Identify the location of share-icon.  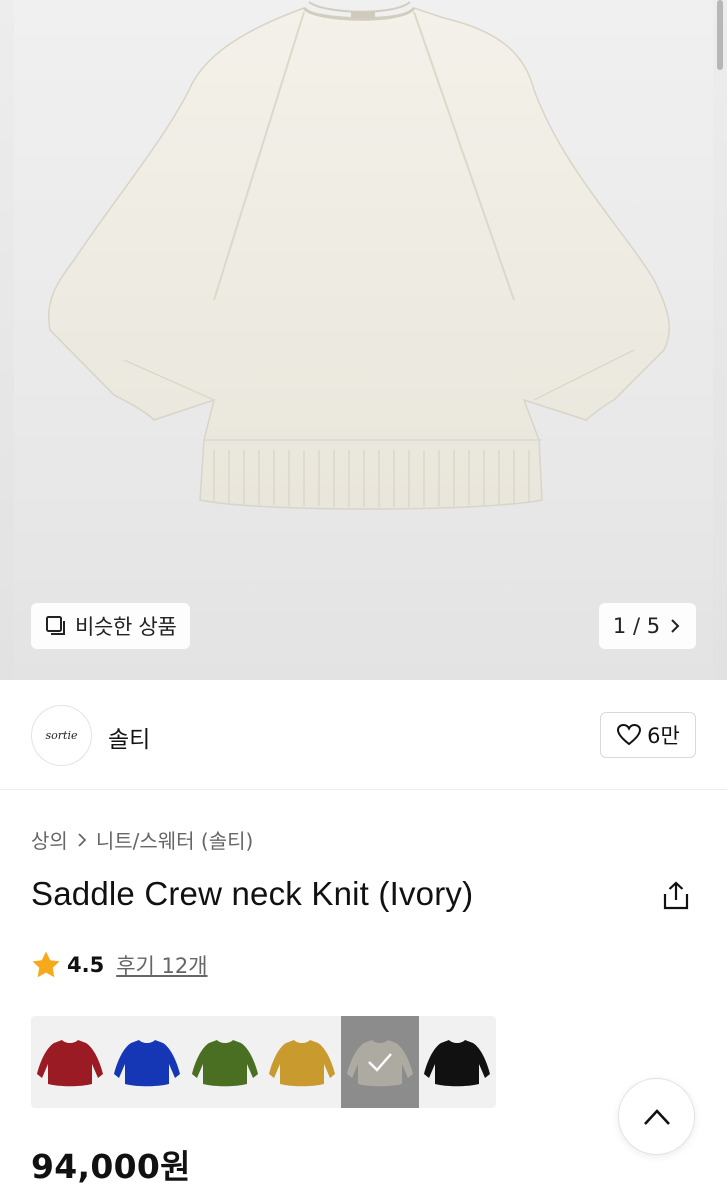
(676, 896).